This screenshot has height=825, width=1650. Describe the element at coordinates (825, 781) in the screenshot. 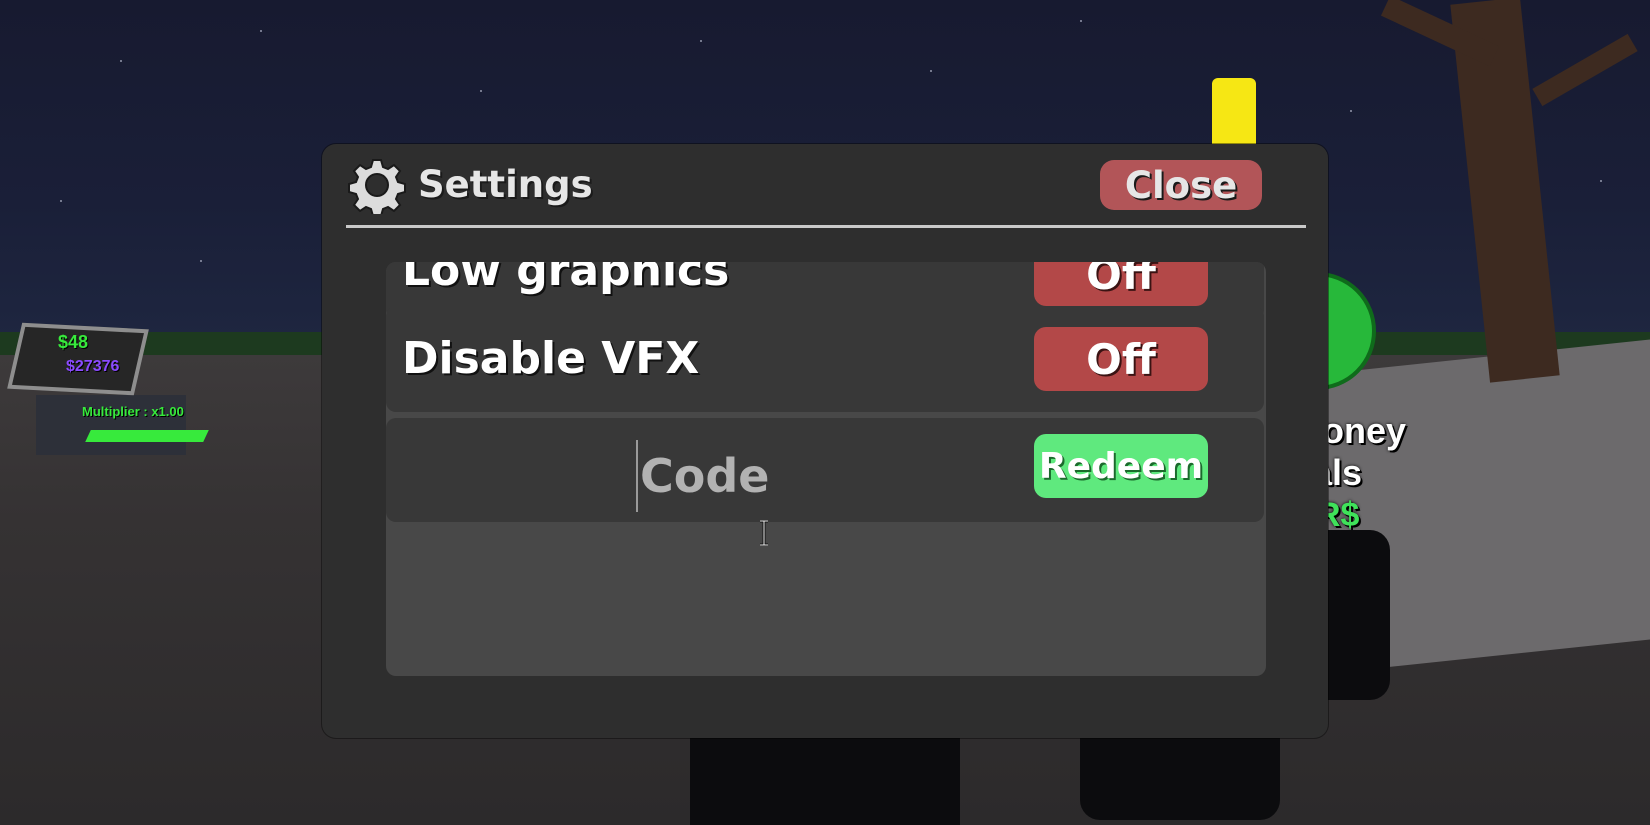

I see `player-avatar` at that location.